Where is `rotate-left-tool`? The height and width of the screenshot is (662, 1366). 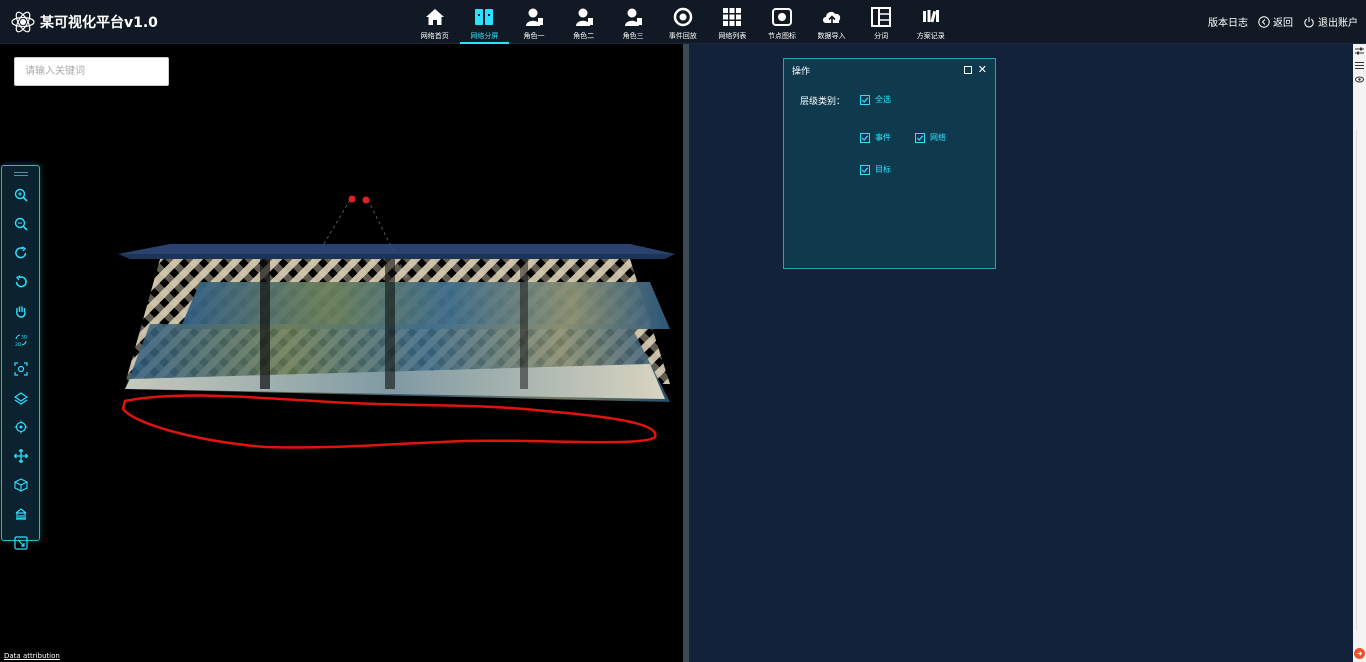
rotate-left-tool is located at coordinates (20, 281).